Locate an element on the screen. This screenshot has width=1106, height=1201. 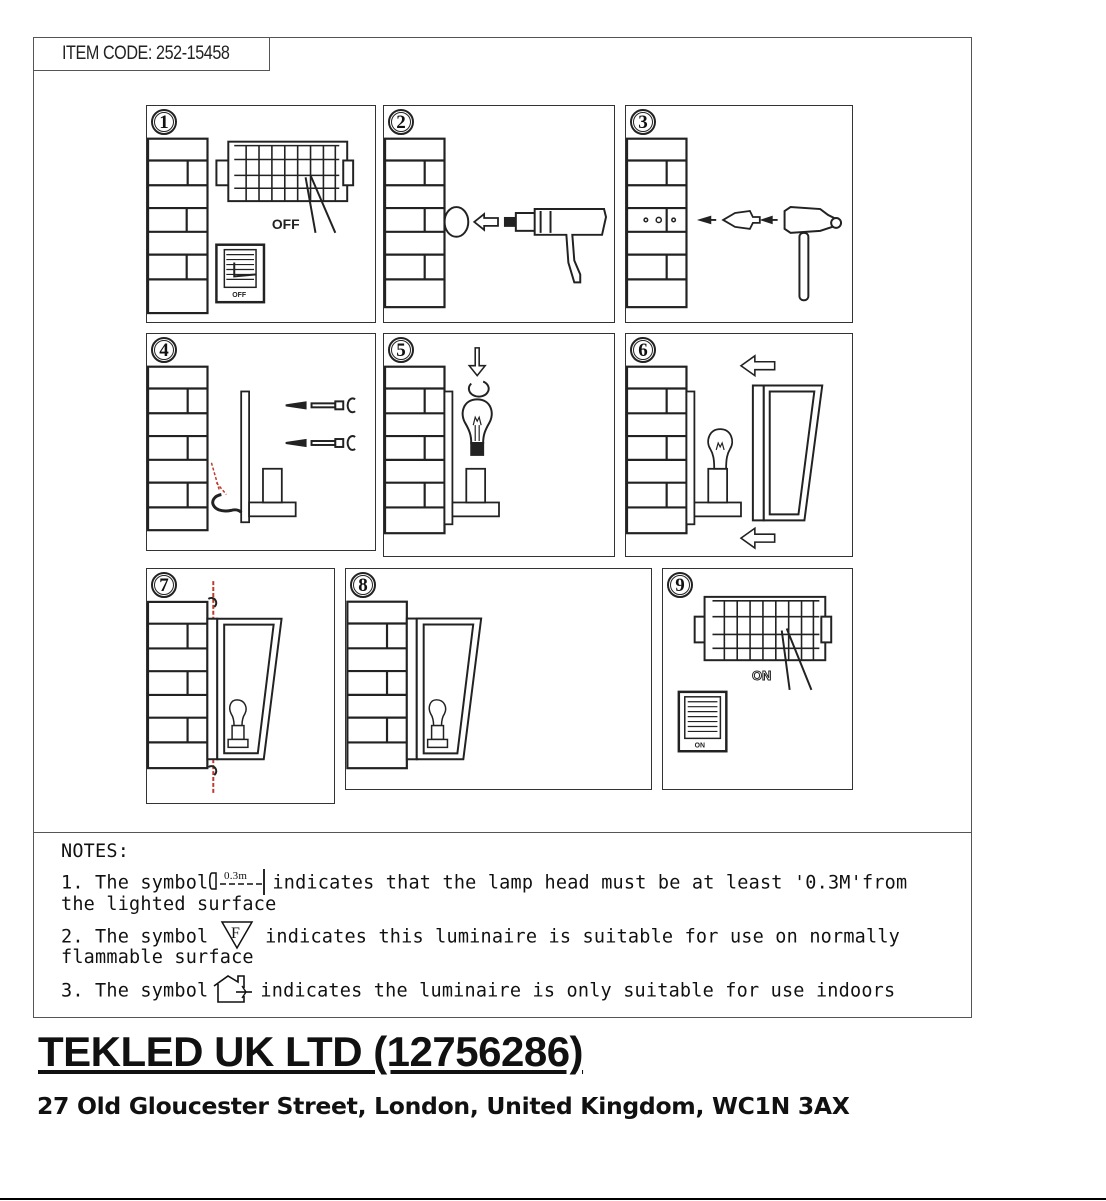
step-panel-7: 7 is located at coordinates (240, 686).